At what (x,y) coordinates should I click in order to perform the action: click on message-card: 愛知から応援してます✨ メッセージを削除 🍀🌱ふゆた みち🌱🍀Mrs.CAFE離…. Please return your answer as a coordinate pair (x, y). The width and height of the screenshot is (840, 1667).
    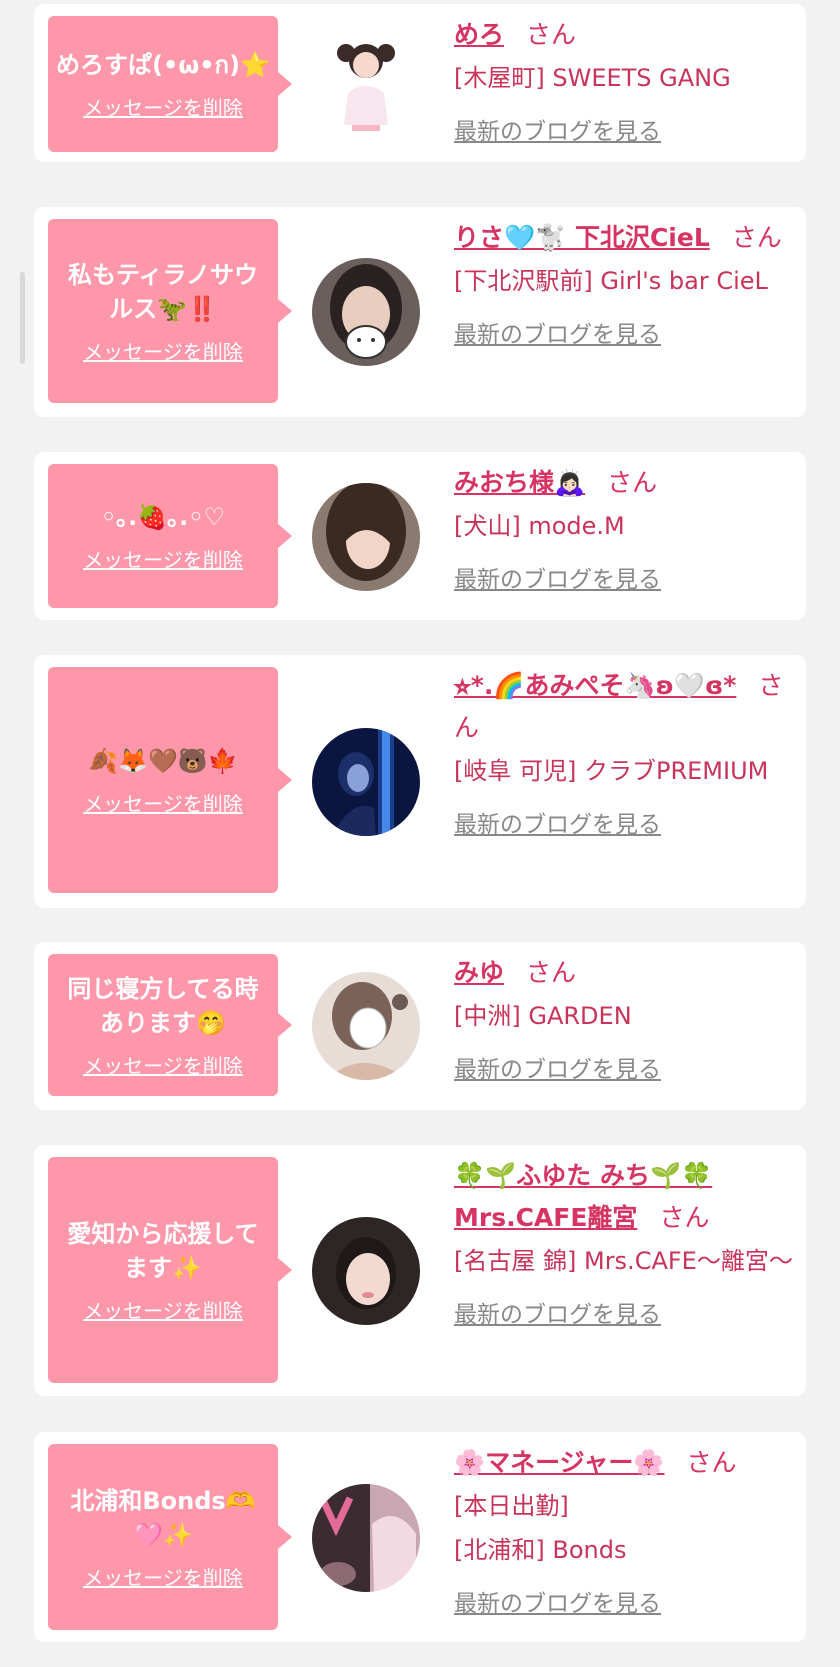
    Looking at the image, I should click on (420, 1270).